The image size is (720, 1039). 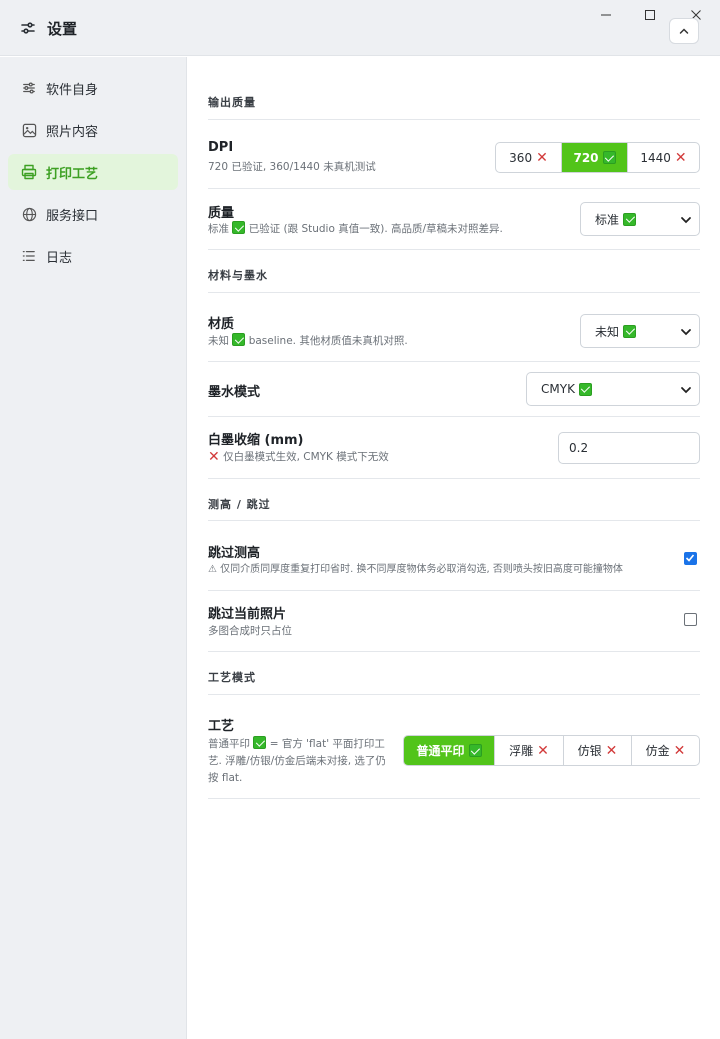 What do you see at coordinates (598, 750) in the screenshot?
I see `process-option-silver: 仿银 ✕` at bounding box center [598, 750].